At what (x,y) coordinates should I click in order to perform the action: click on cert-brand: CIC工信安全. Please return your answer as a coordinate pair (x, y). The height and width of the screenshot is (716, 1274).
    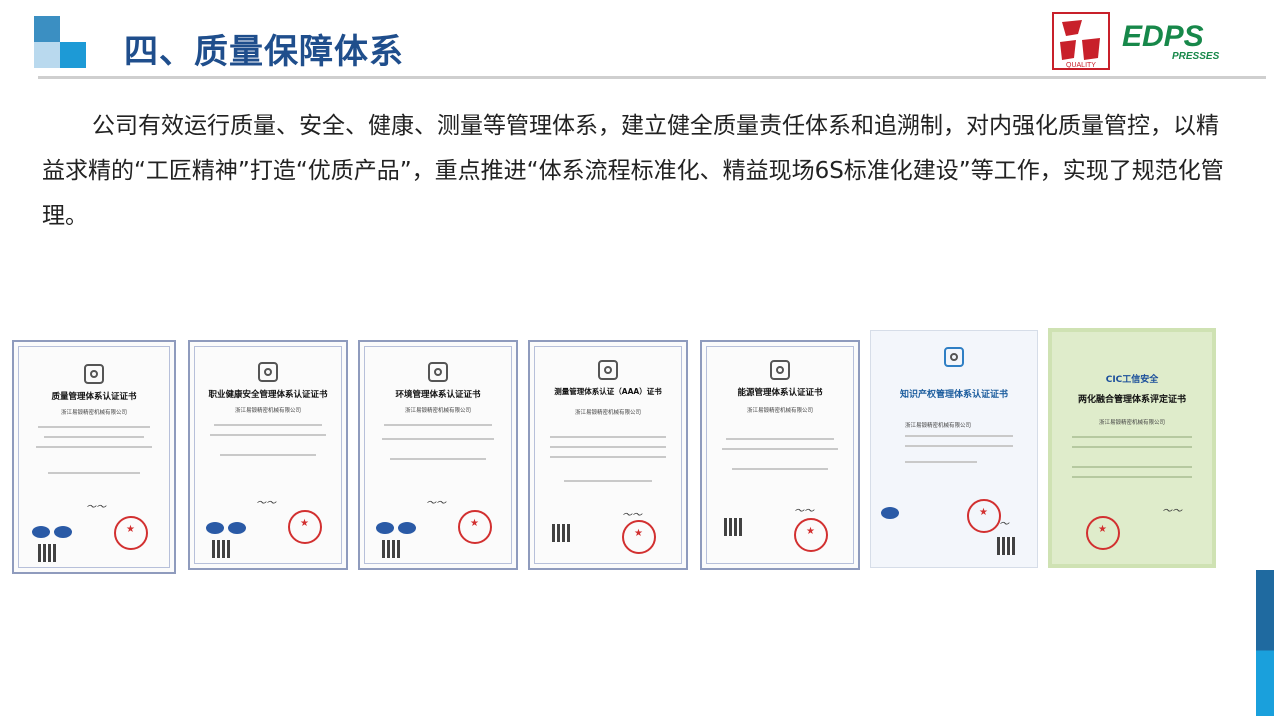
    Looking at the image, I should click on (1132, 380).